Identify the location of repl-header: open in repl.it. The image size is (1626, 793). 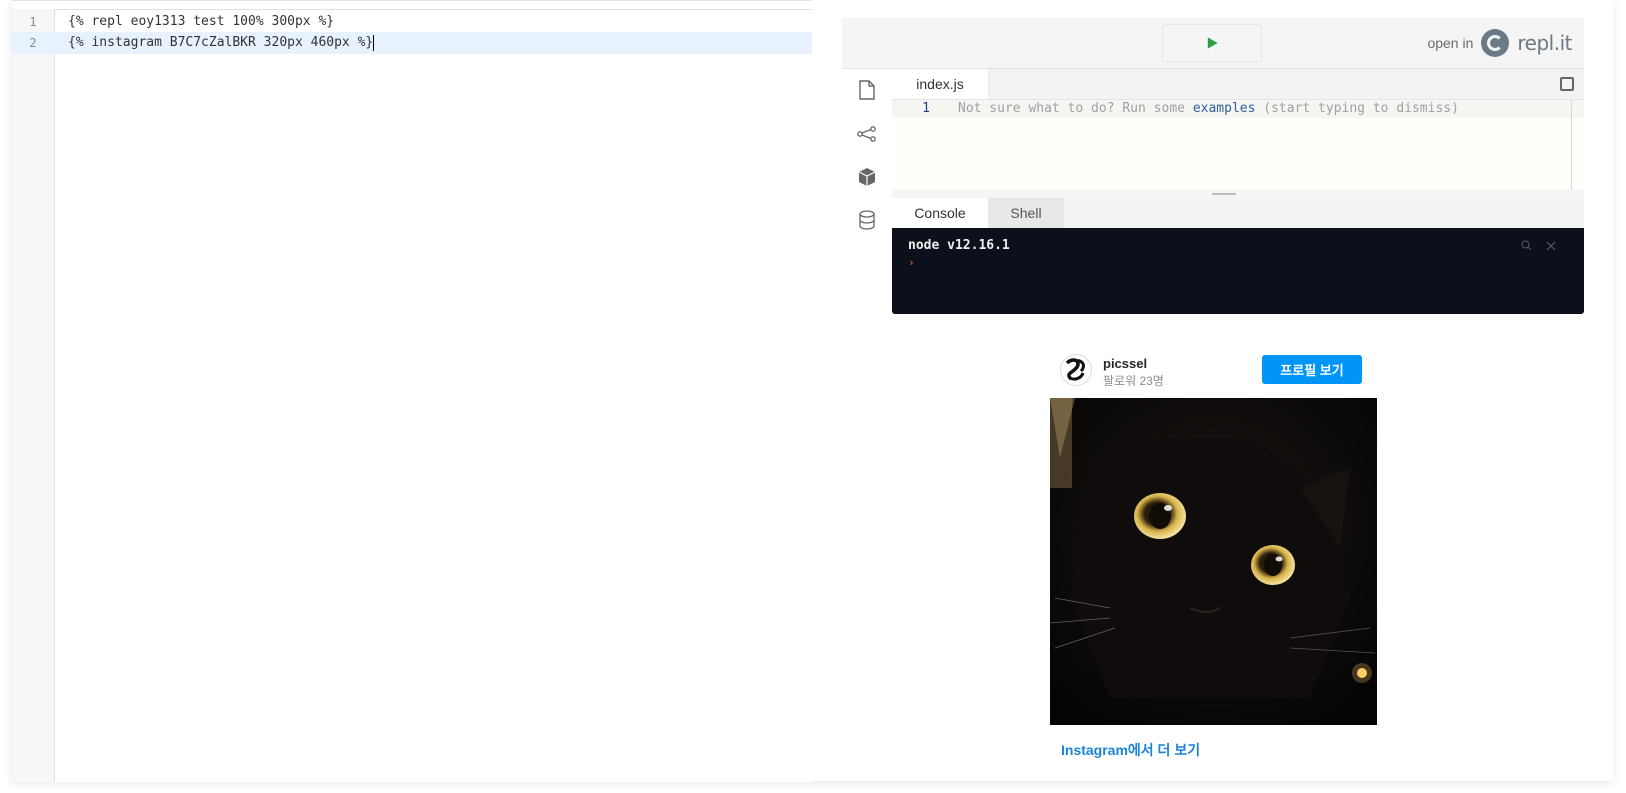
(1213, 43).